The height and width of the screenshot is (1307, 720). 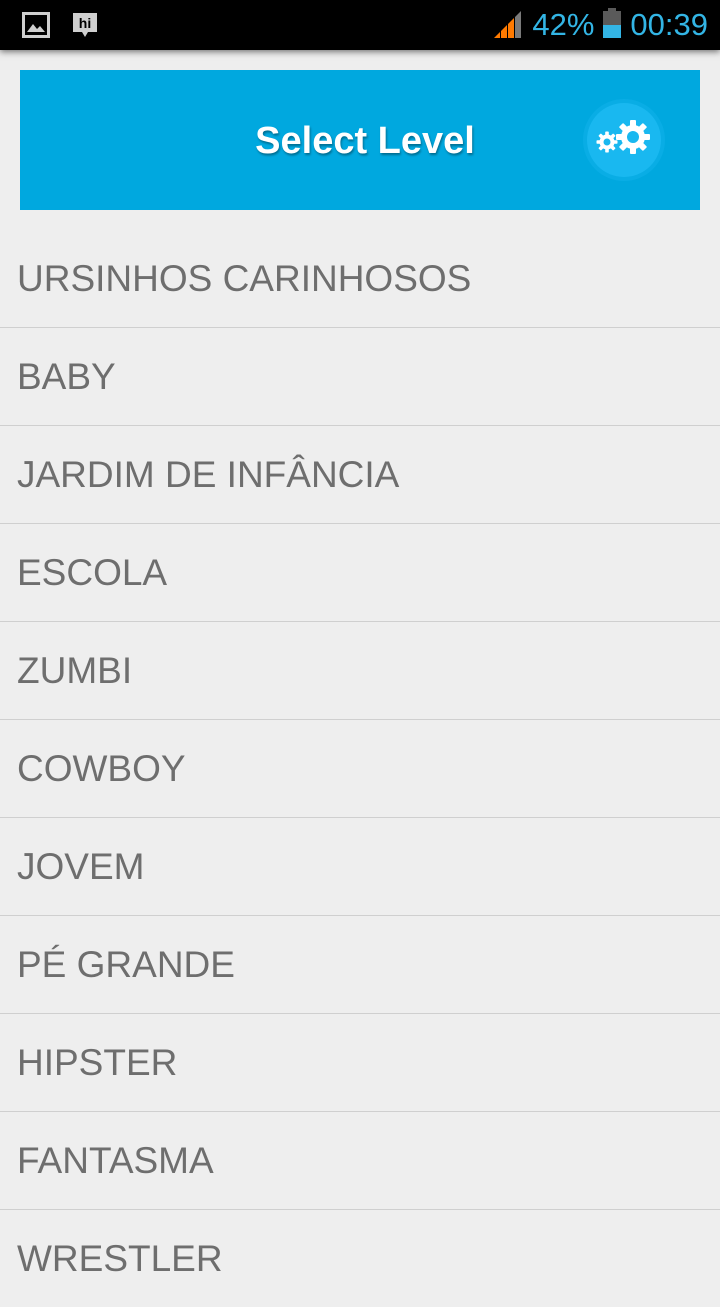 I want to click on level-item-pe-grande: PÉ GRANDE, so click(x=360, y=965).